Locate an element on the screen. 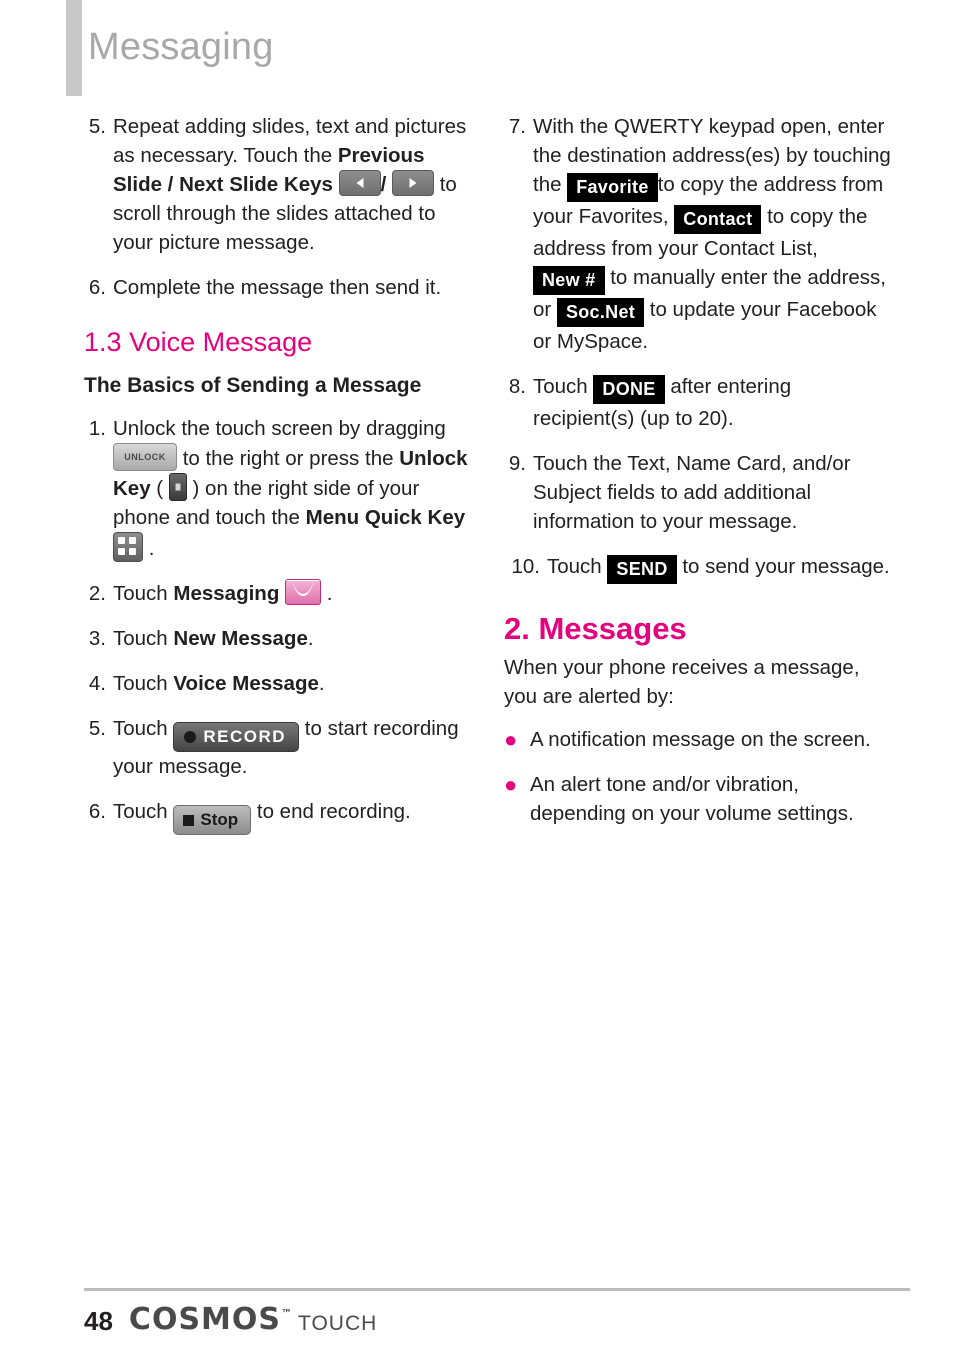  previous-slide-key-icon is located at coordinates (359, 183).